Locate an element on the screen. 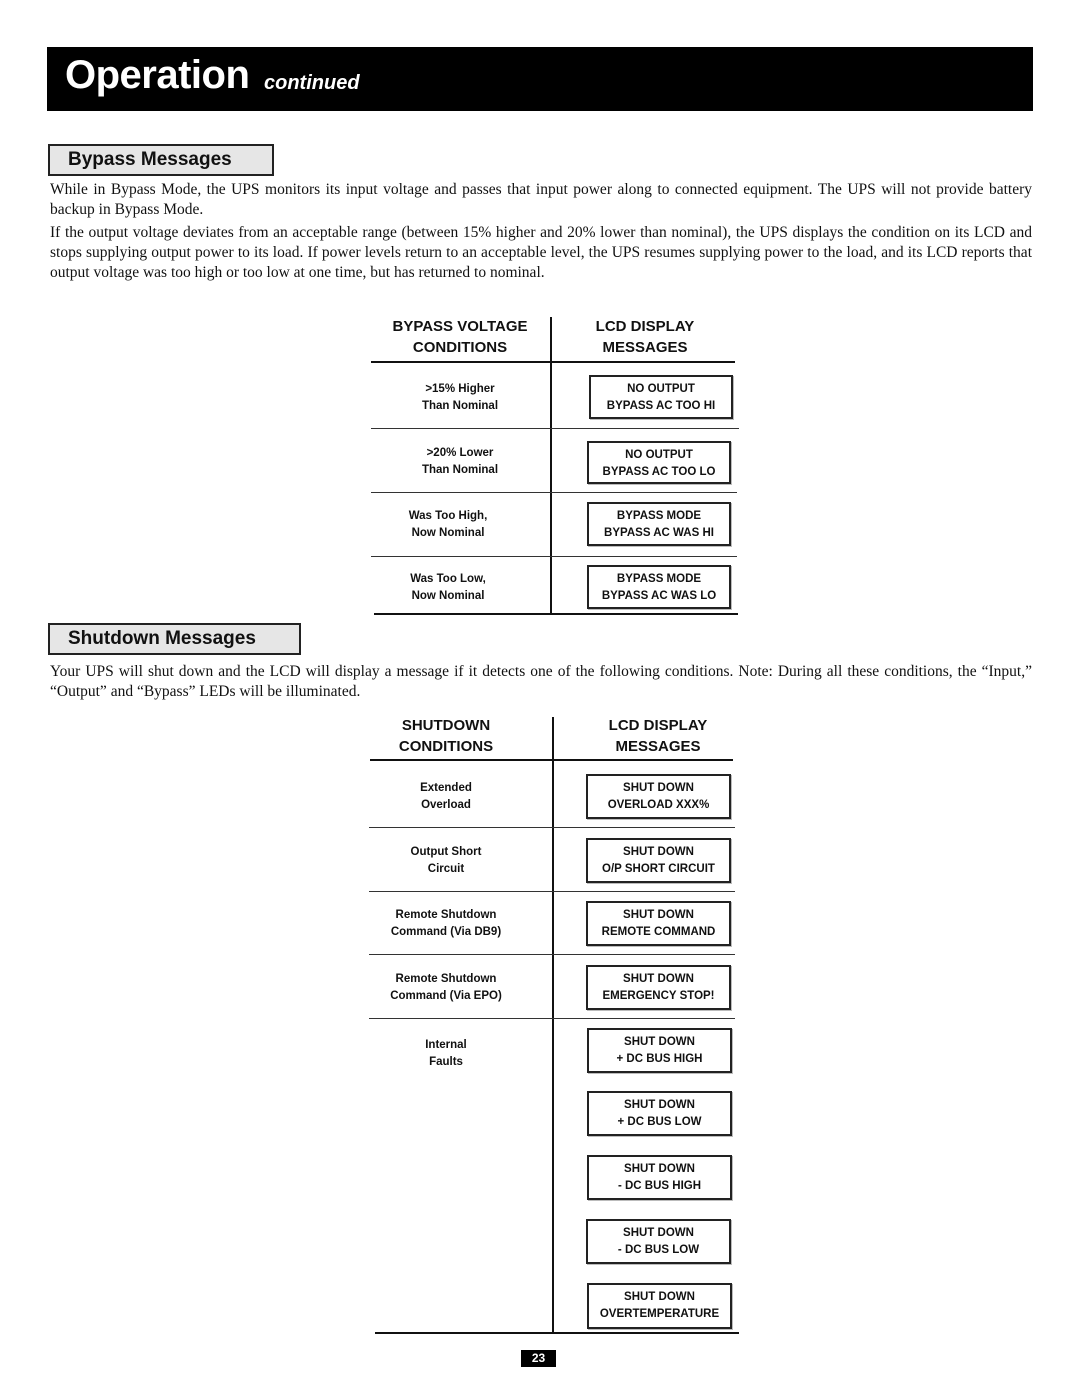 The image size is (1080, 1397). condition-line: >20% Lower is located at coordinates (460, 453).